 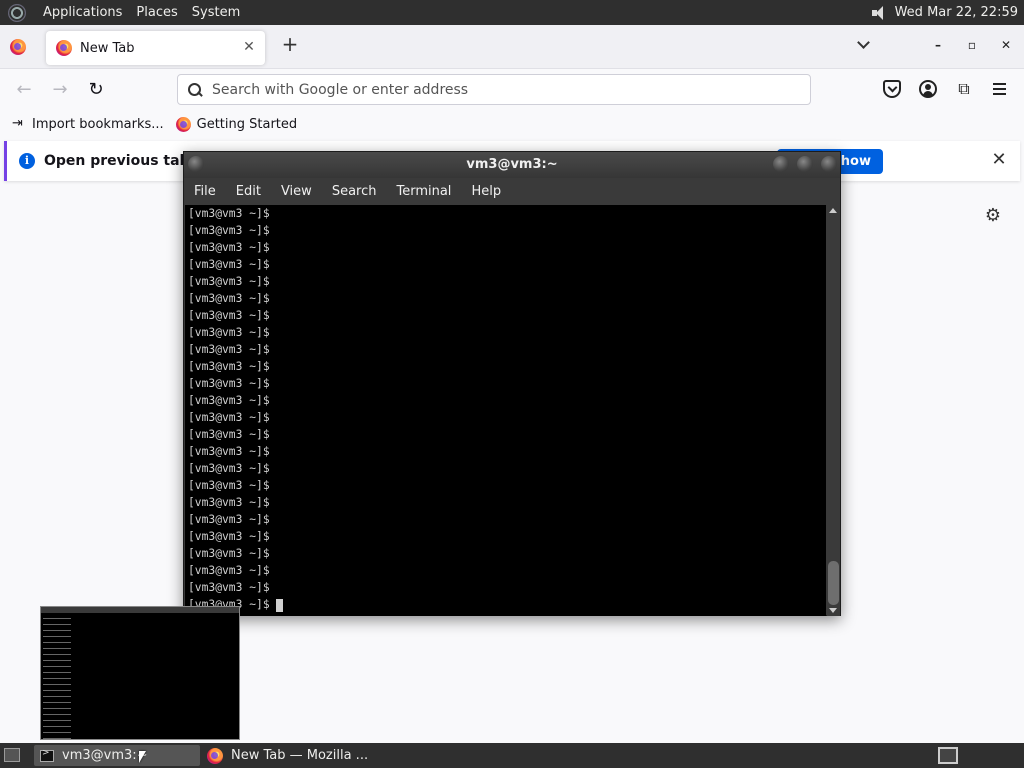 I want to click on maximize-button: ▫, so click(x=972, y=45).